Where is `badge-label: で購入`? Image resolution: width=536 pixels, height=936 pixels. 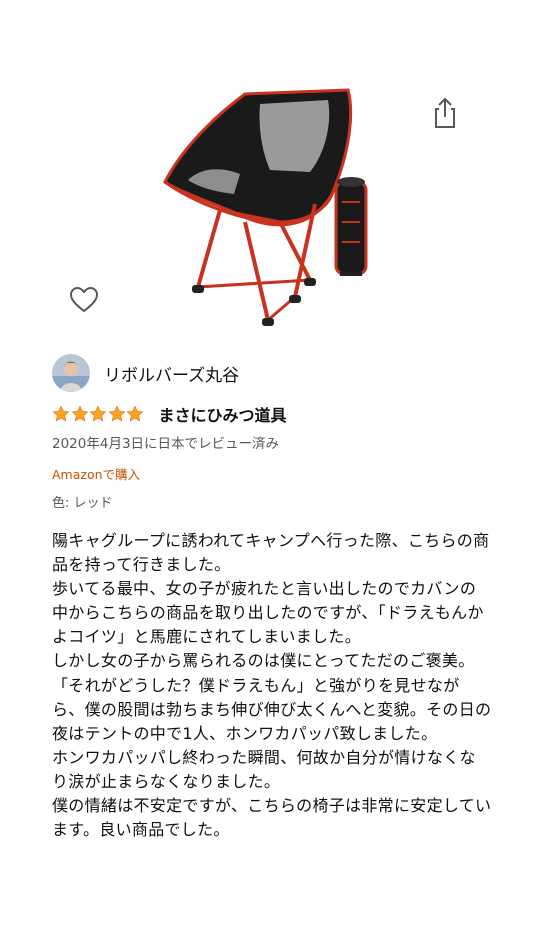 badge-label: で購入 is located at coordinates (121, 474).